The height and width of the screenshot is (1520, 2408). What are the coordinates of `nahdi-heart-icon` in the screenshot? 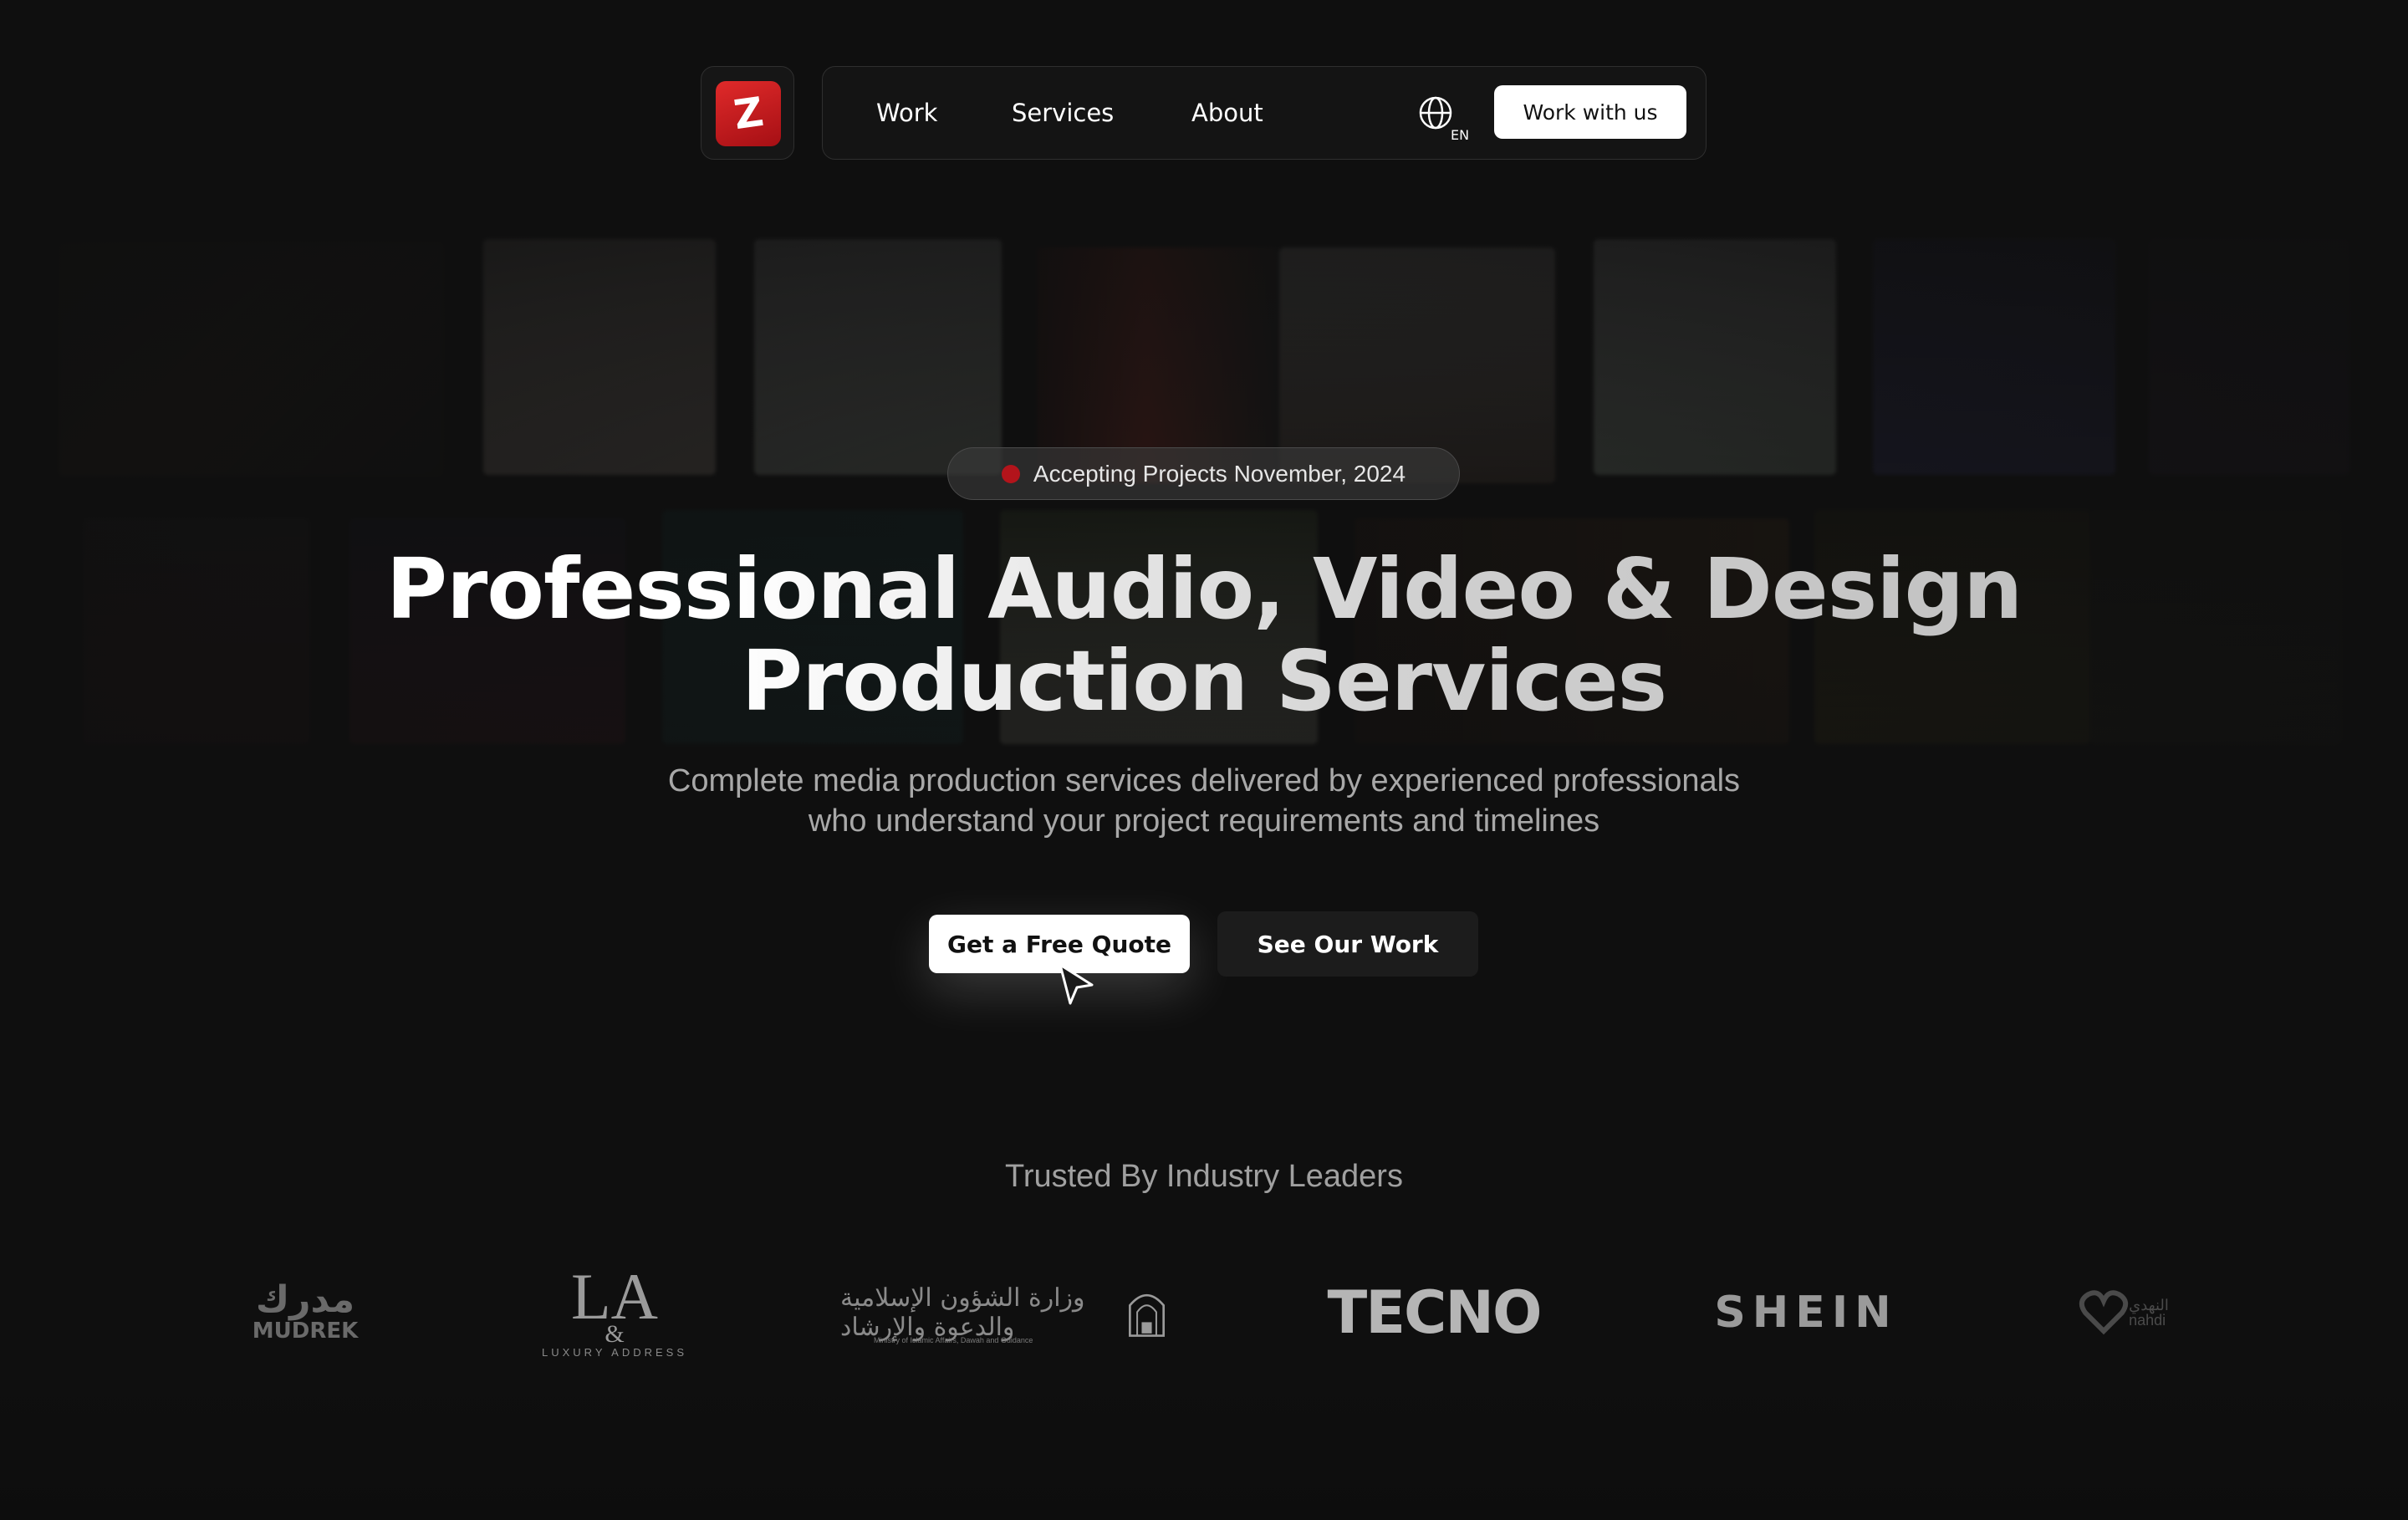 It's located at (2104, 1312).